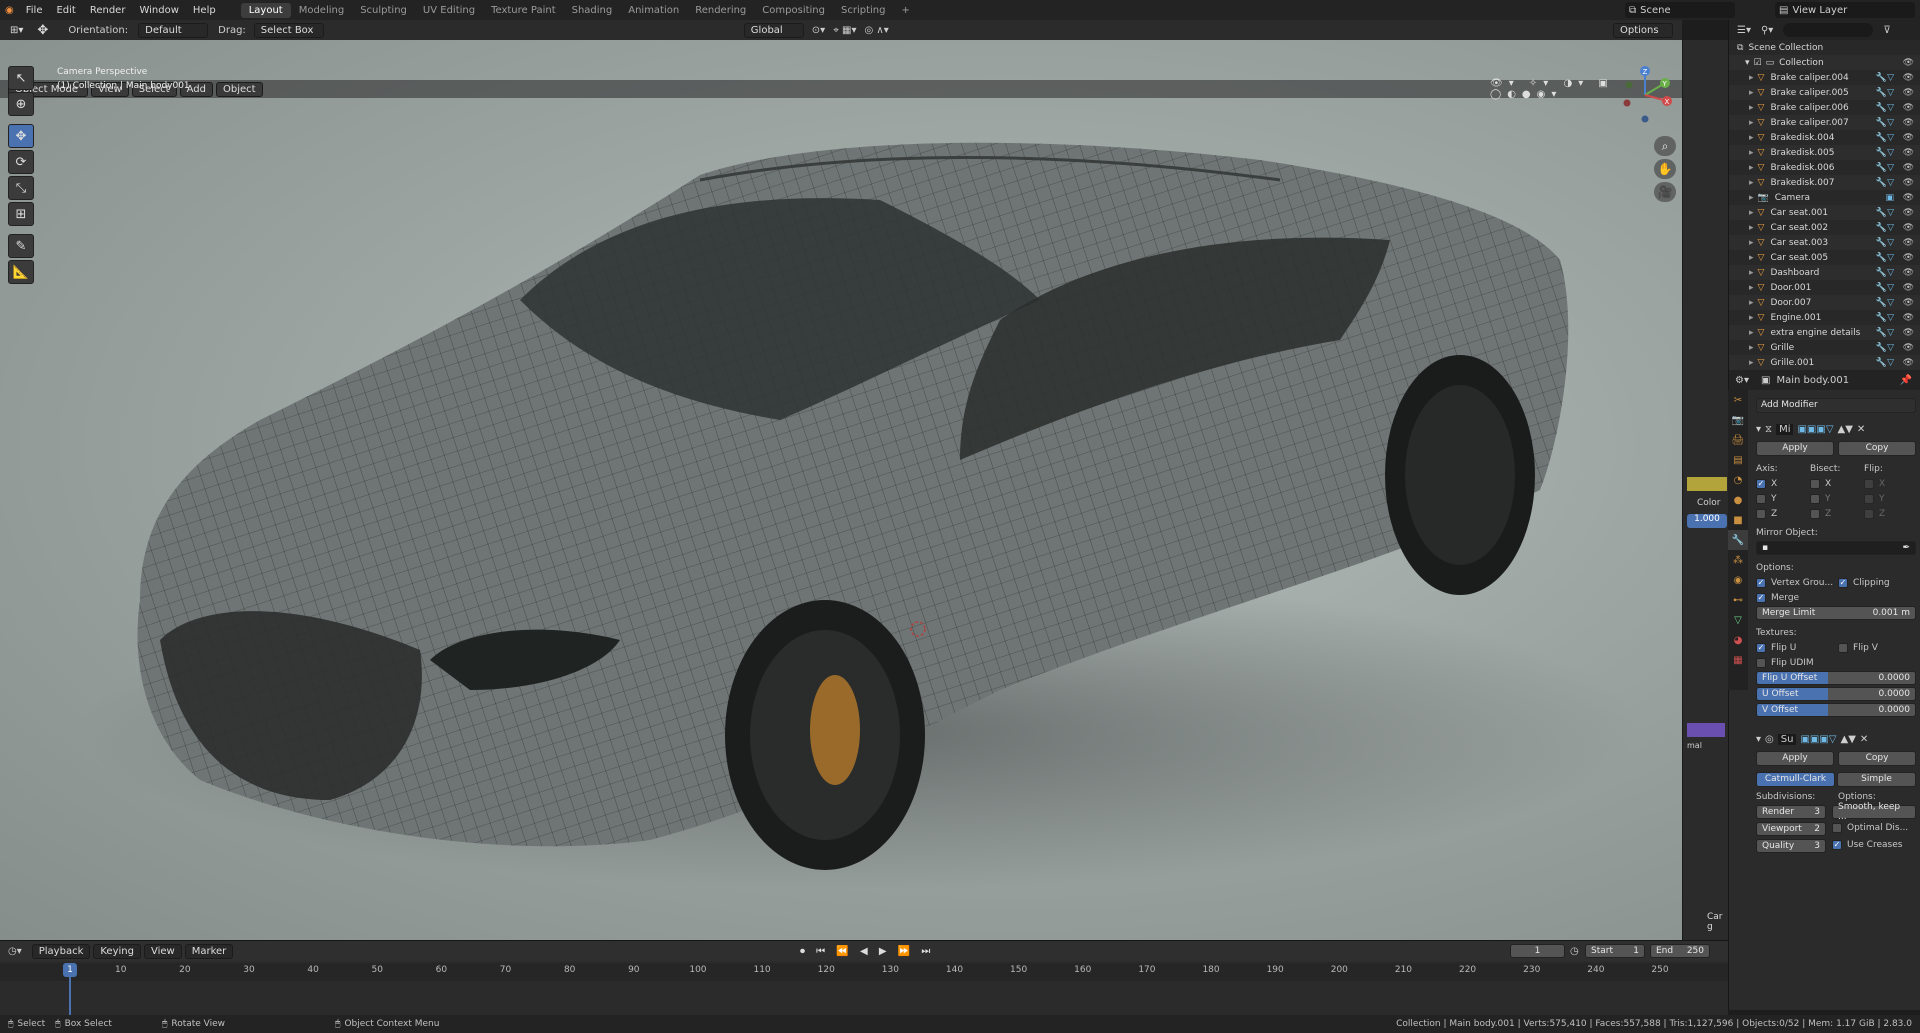 The image size is (1920, 1033). I want to click on modifier-tab: 🔧, so click(1738, 540).